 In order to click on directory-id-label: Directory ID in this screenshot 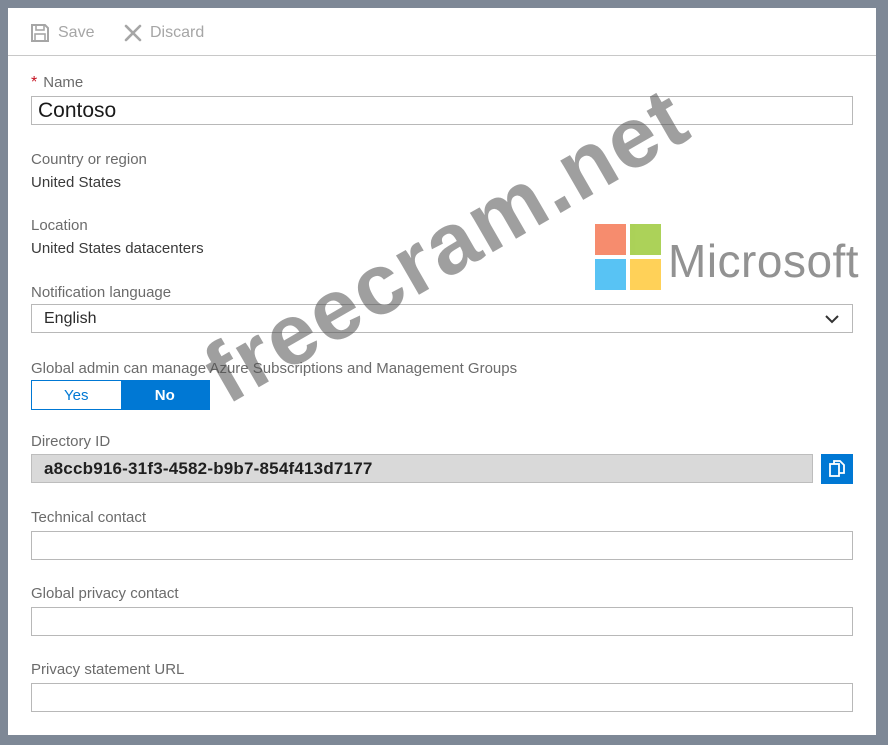, I will do `click(71, 441)`.